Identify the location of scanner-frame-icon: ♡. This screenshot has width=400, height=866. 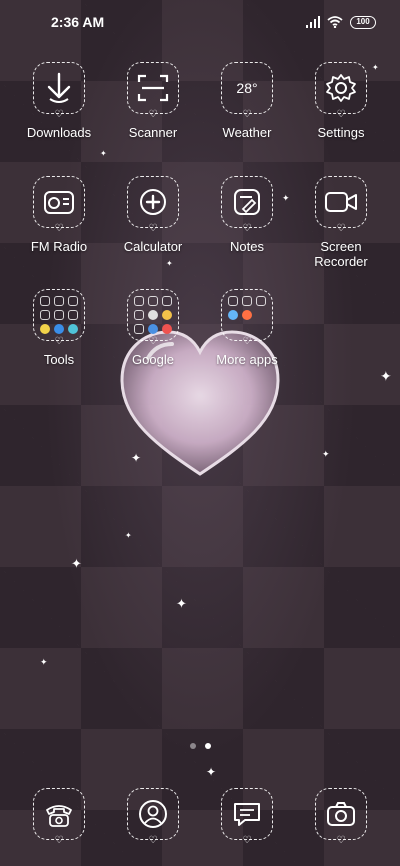
(153, 91).